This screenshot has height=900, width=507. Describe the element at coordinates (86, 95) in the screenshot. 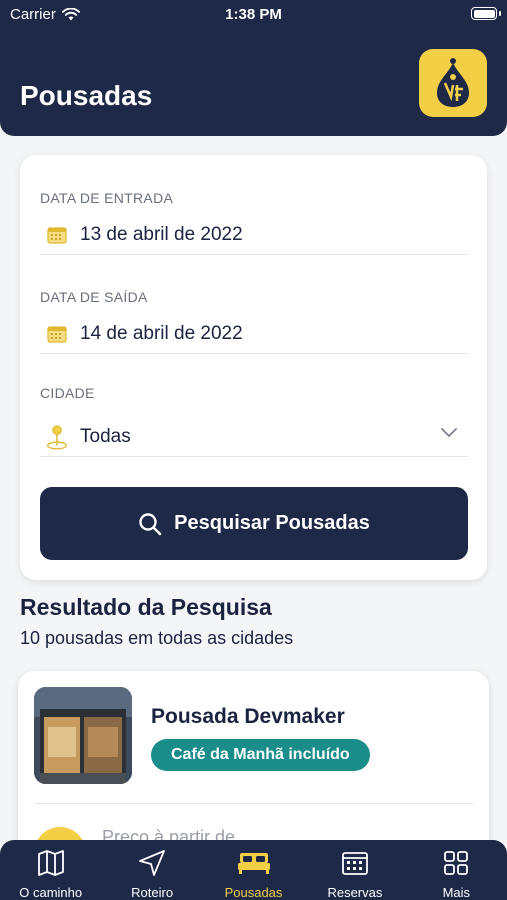

I see `page-title: Pousadas` at that location.